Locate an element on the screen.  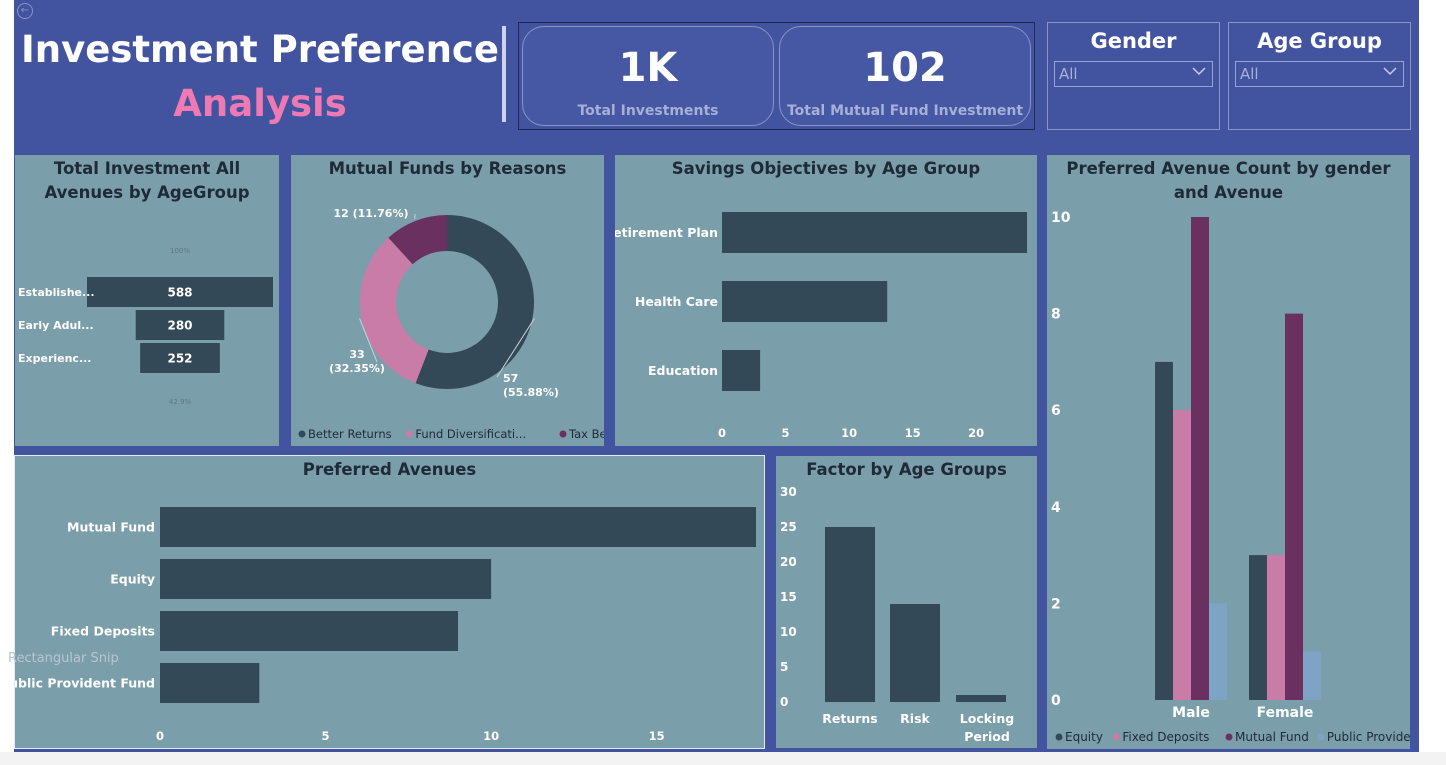
savings-bar is located at coordinates (805, 301).